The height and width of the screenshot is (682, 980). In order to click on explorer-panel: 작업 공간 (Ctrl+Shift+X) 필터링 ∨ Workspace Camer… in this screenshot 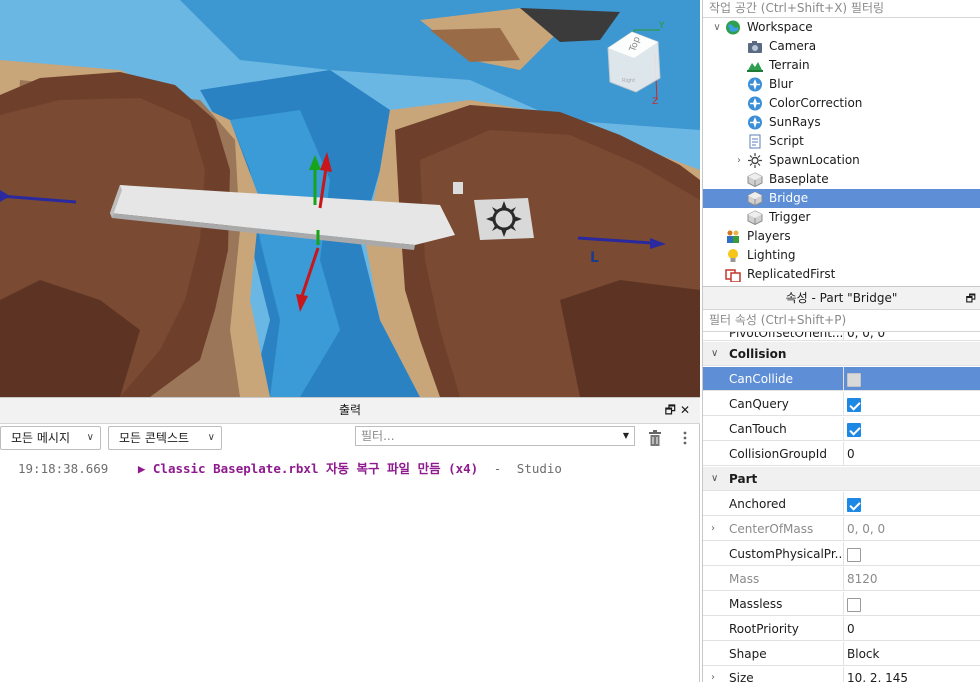, I will do `click(841, 143)`.